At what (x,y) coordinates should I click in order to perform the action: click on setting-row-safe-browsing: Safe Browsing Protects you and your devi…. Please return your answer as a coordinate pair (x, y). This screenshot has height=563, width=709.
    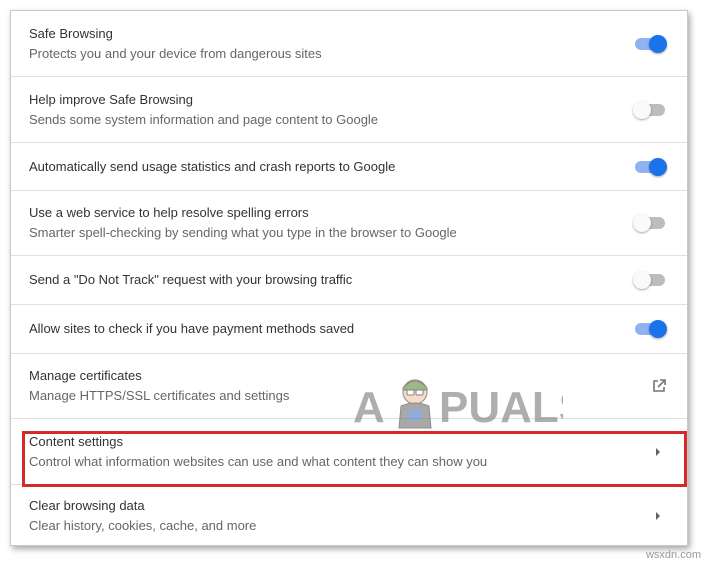
    Looking at the image, I should click on (349, 43).